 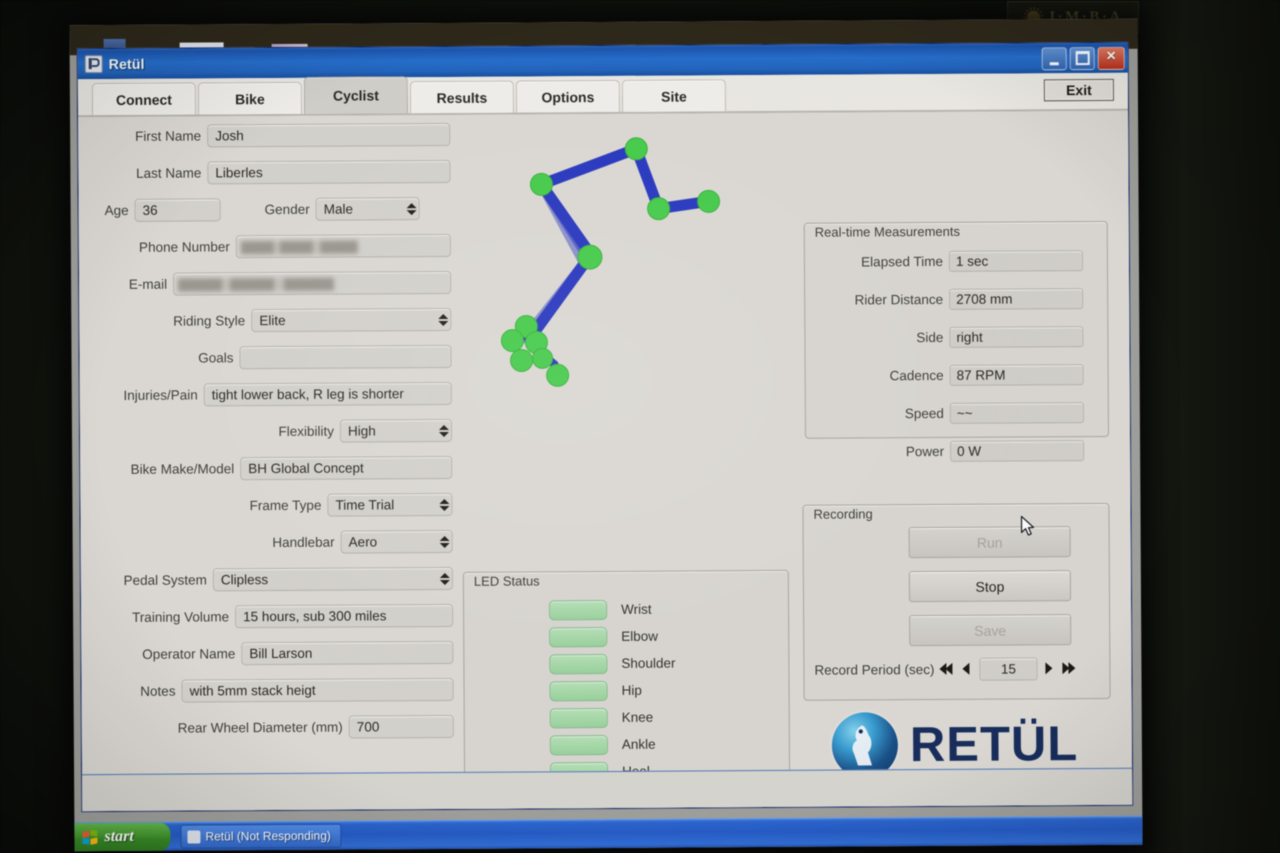 I want to click on measurement-rider-distance: Rider Distance 2708 mm, so click(x=956, y=299).